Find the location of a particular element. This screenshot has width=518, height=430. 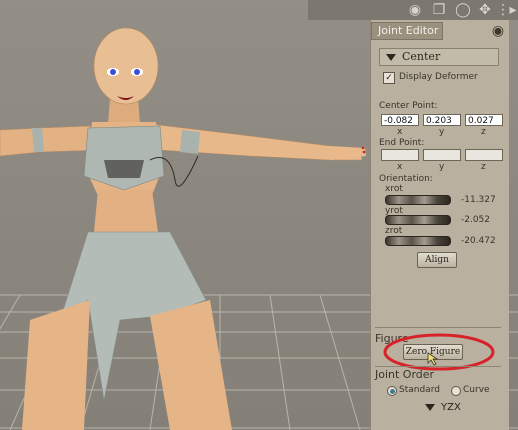

close-icon: ◉ is located at coordinates (498, 31).